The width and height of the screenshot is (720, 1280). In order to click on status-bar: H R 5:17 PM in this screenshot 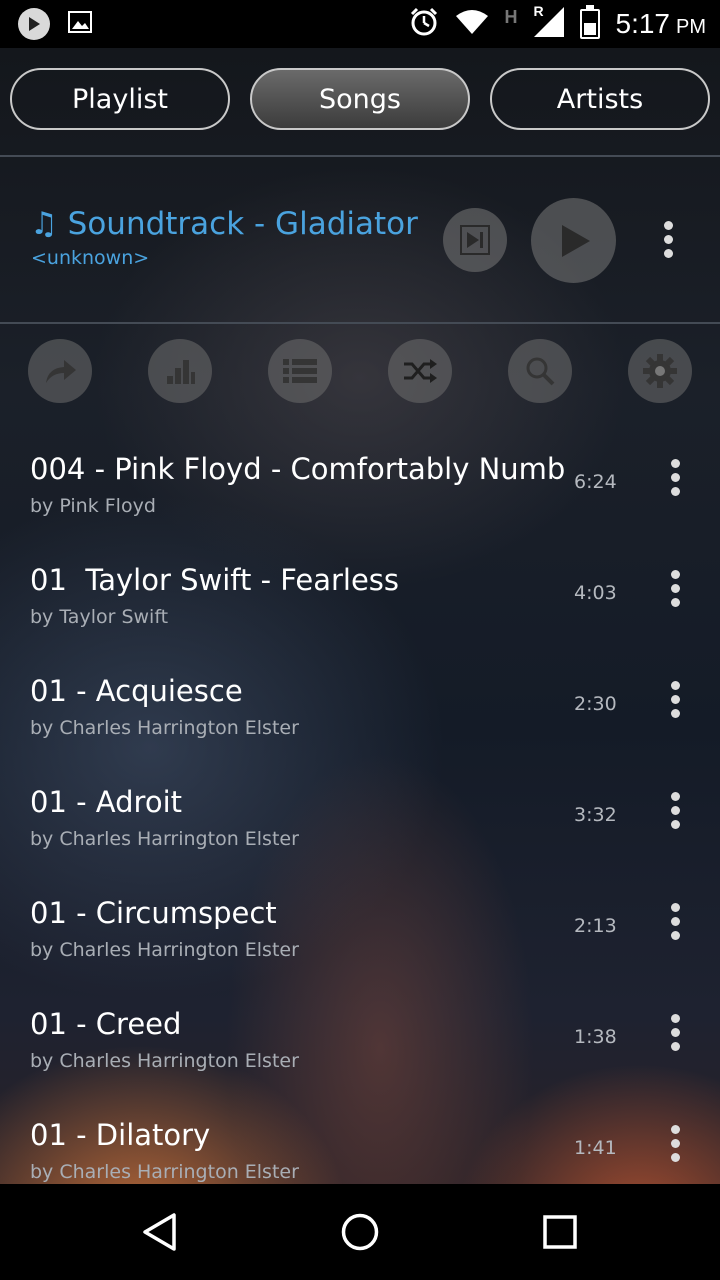, I will do `click(360, 24)`.